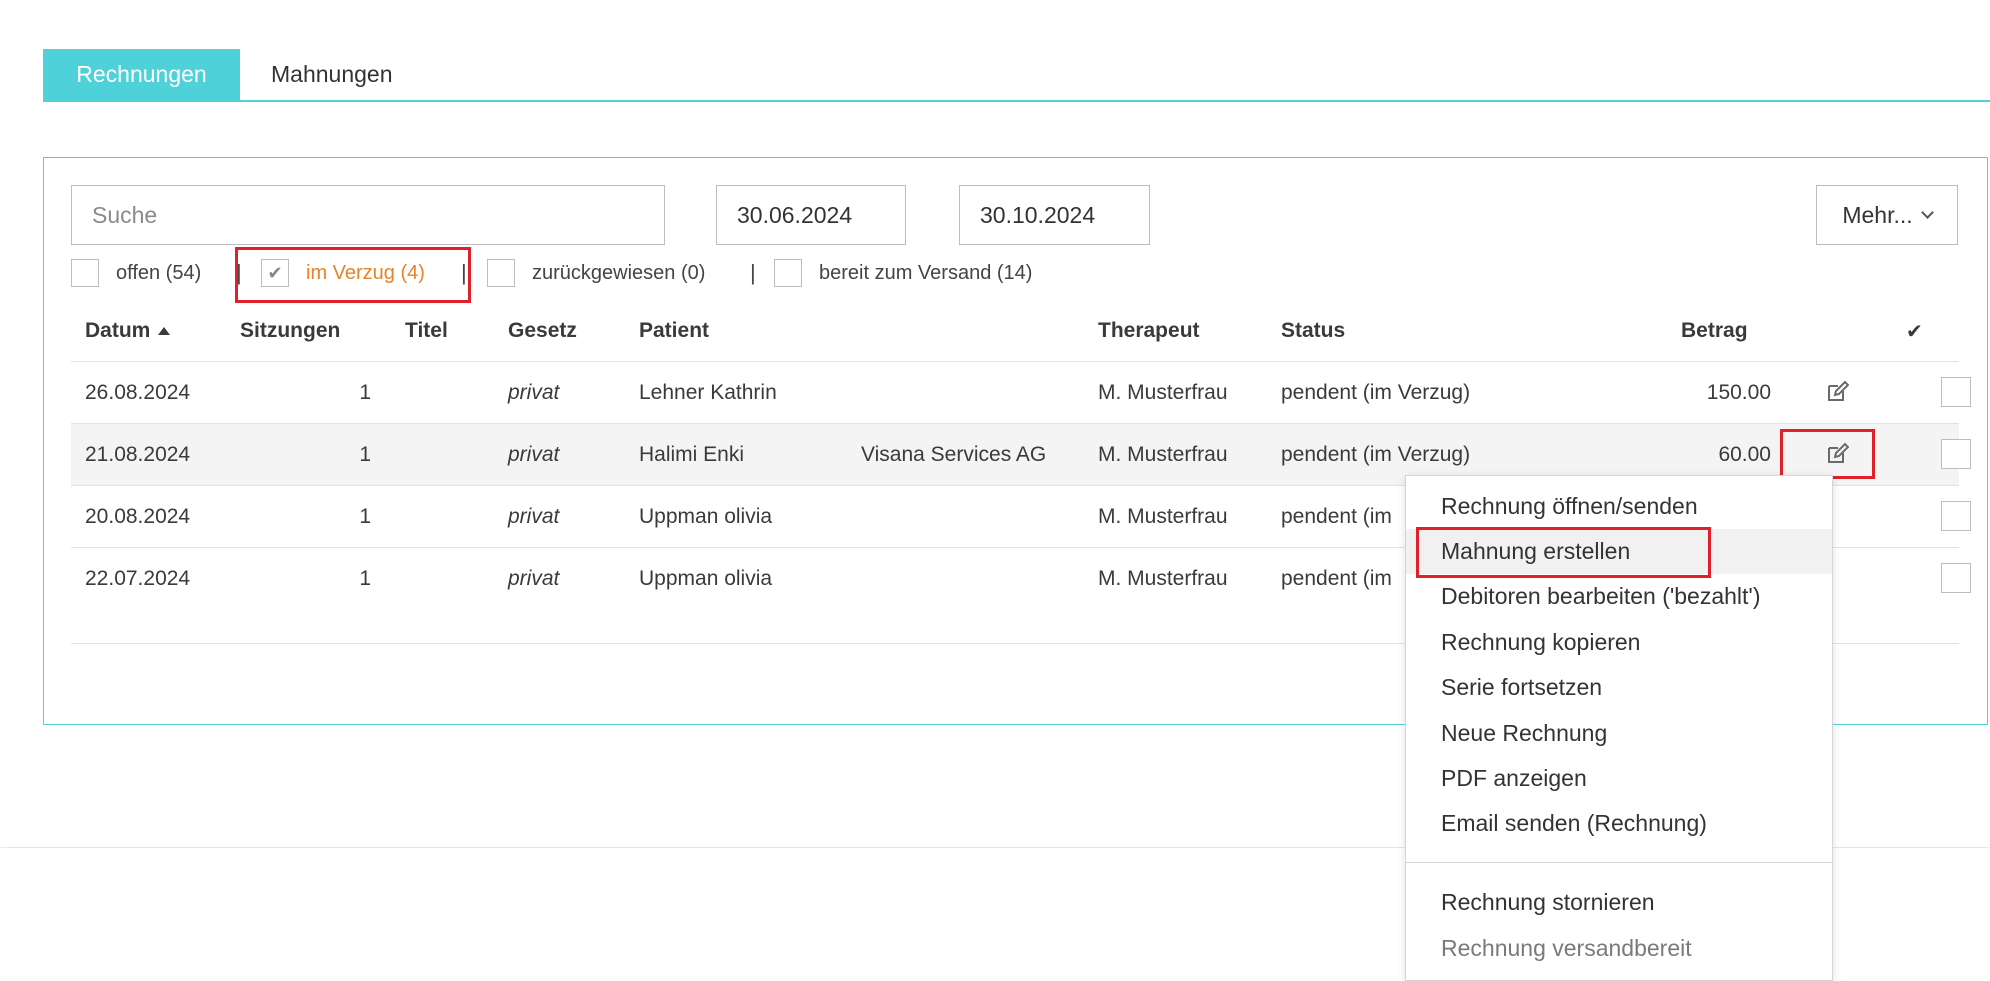  I want to click on cell-datum: 20.08.2024, so click(138, 516).